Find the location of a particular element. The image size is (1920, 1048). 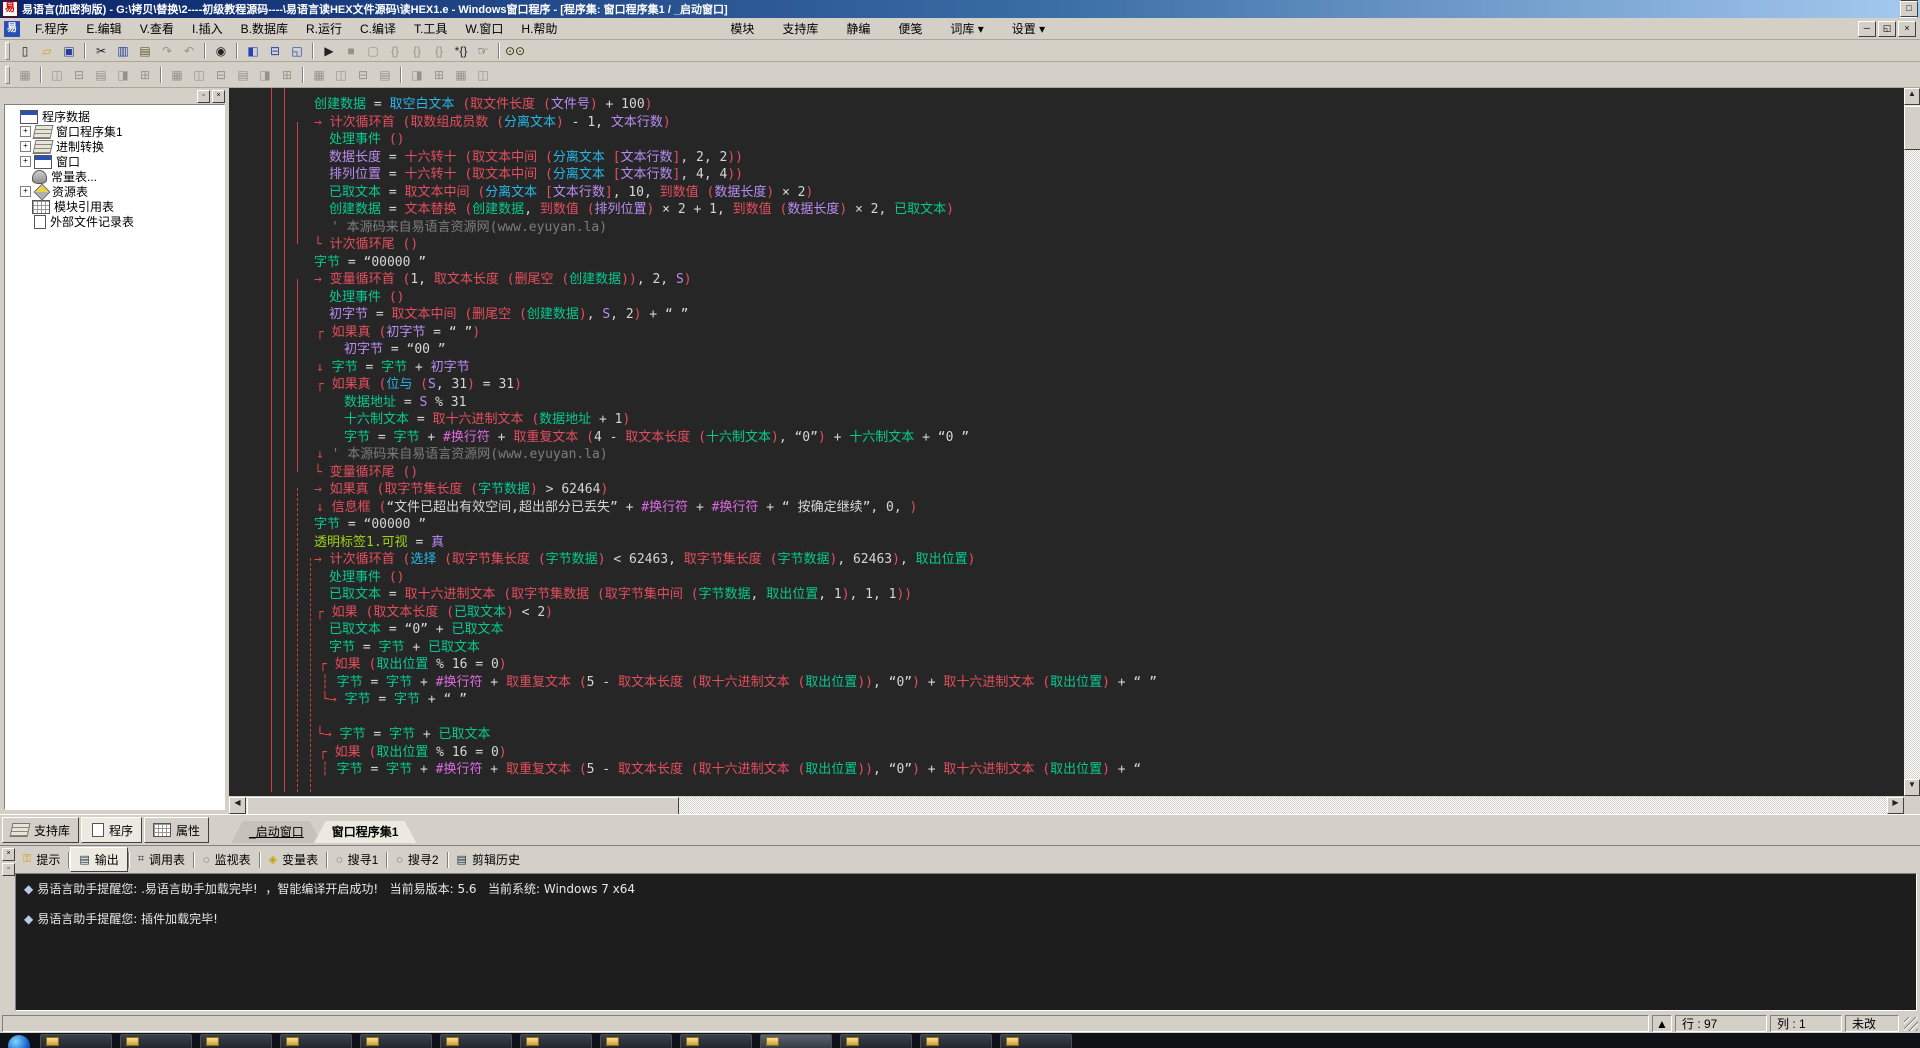

menu-R.运行: R.运行 is located at coordinates (324, 28).